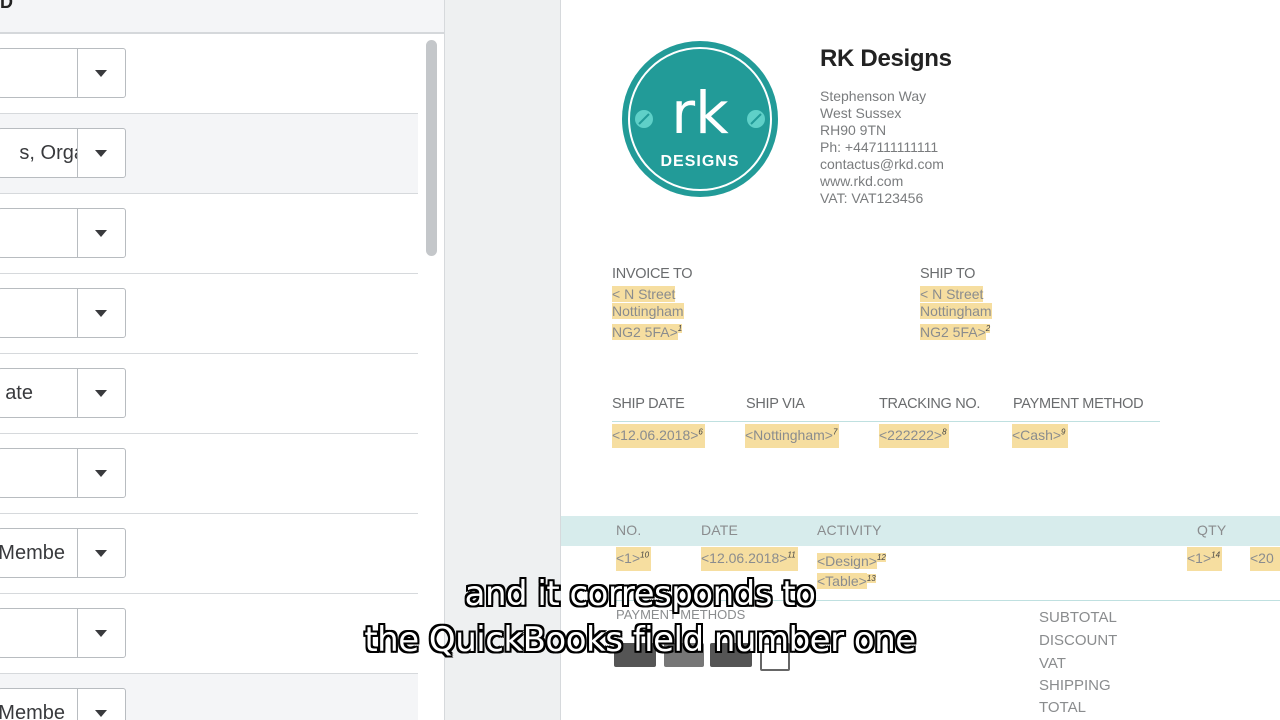 The width and height of the screenshot is (1280, 720). I want to click on column-header-no: NO., so click(629, 530).